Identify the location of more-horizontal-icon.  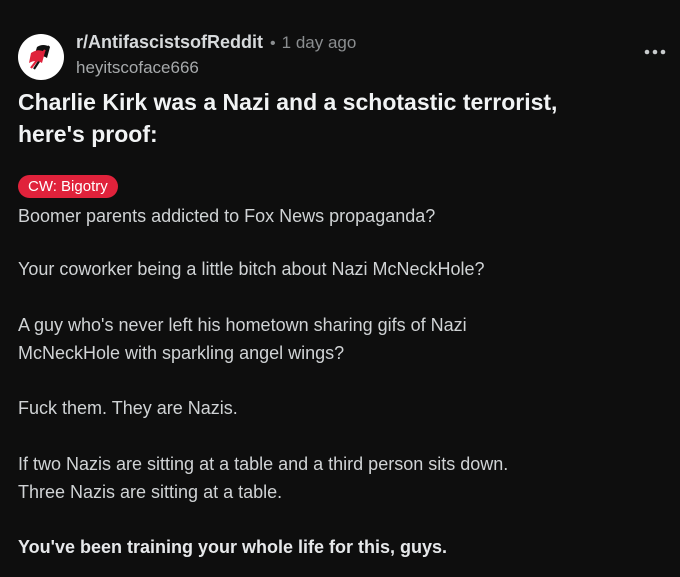
(655, 52).